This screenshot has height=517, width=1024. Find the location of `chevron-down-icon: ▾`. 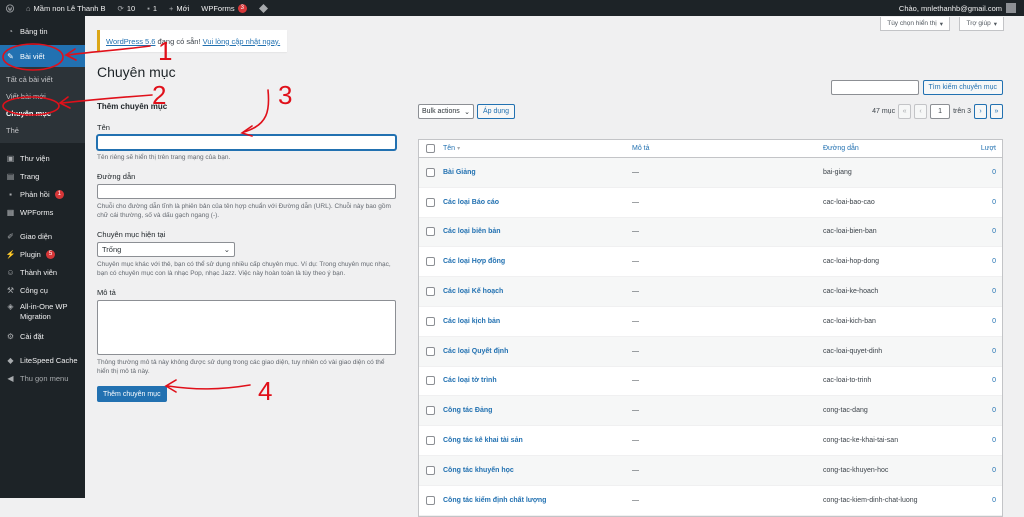

chevron-down-icon: ▾ is located at coordinates (995, 24).